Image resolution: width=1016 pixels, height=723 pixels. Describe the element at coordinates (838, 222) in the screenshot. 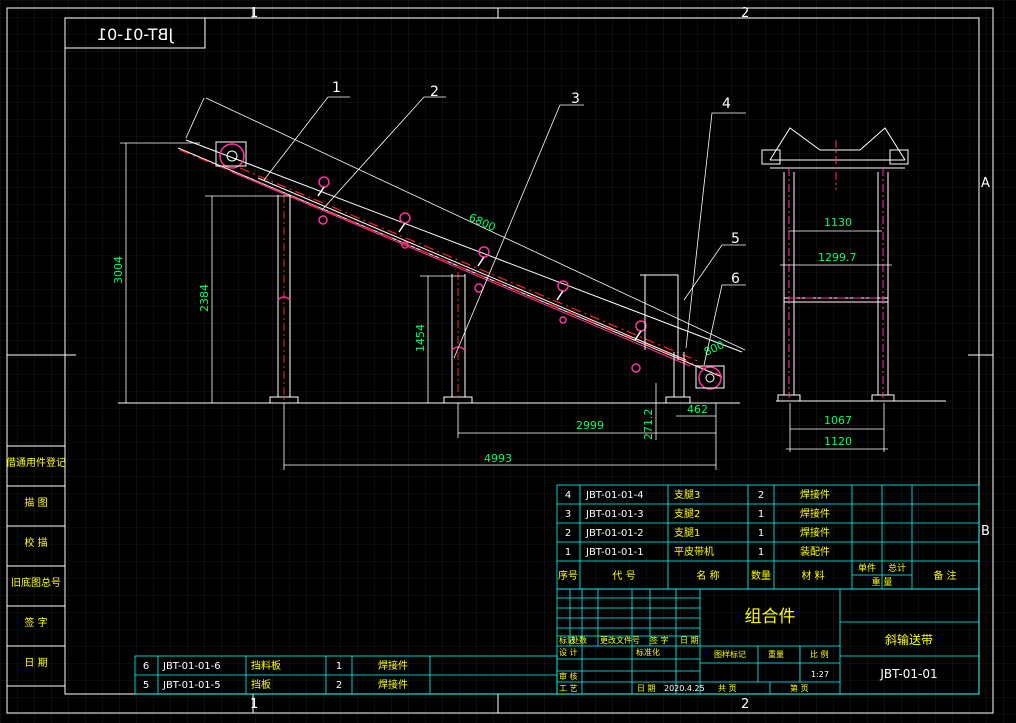

I see `dim-1130: 1130` at that location.